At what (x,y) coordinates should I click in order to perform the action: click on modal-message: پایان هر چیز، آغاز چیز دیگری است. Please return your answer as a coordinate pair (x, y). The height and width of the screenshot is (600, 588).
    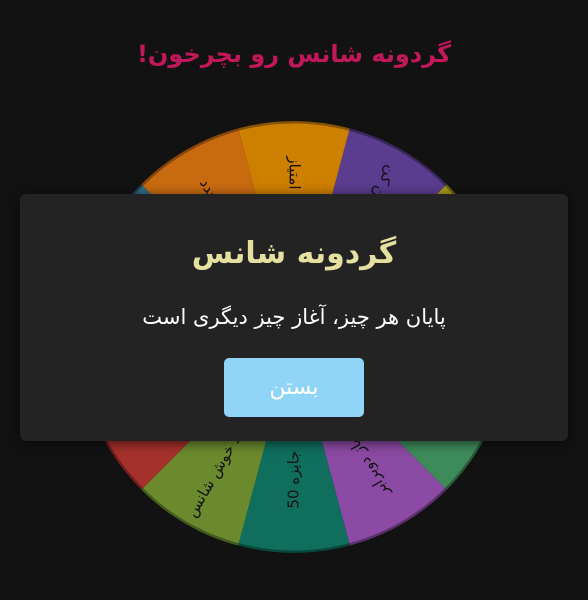
    Looking at the image, I should click on (294, 317).